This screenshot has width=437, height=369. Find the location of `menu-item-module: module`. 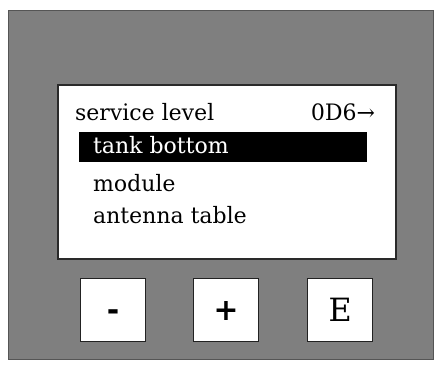

menu-item-module: module is located at coordinates (127, 185).